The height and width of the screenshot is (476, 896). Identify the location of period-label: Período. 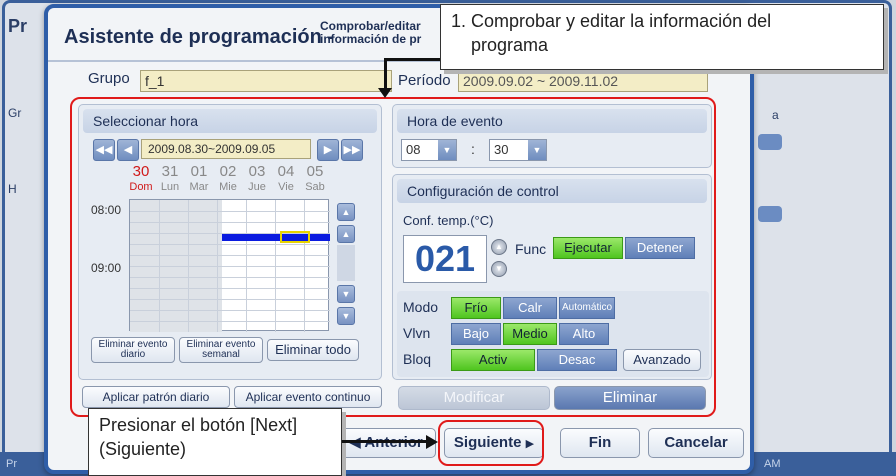
(424, 80).